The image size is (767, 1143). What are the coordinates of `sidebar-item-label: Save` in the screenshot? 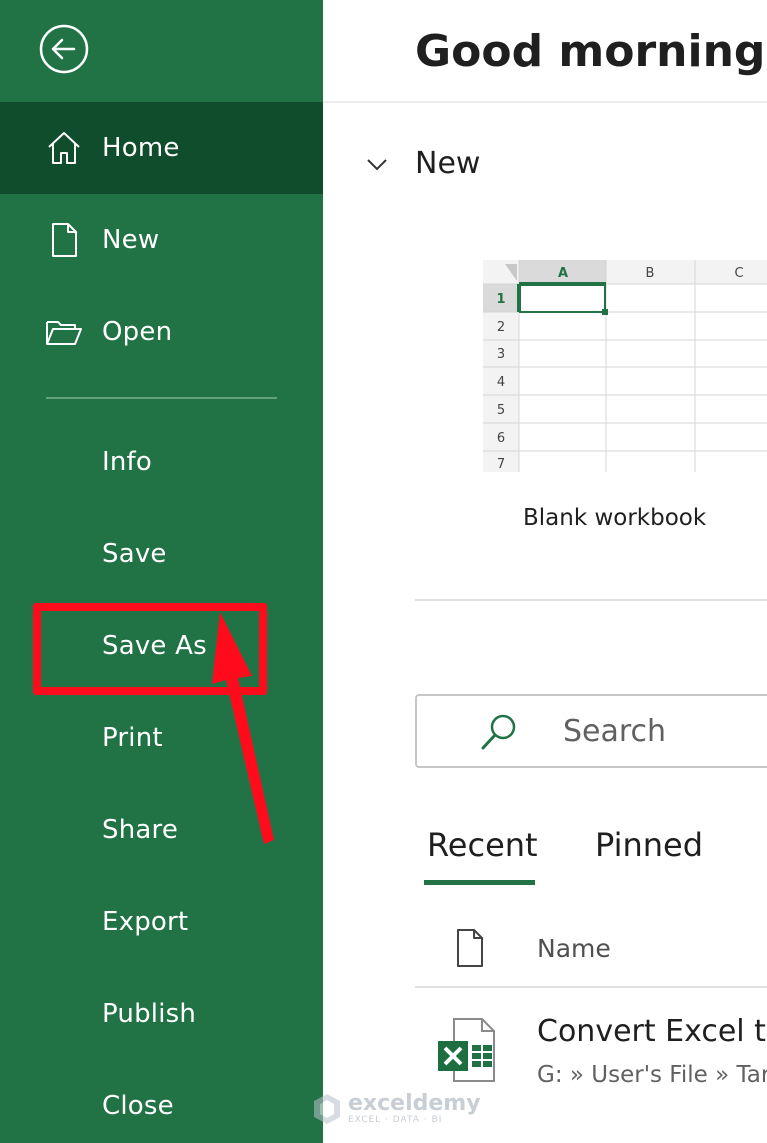 It's located at (134, 554).